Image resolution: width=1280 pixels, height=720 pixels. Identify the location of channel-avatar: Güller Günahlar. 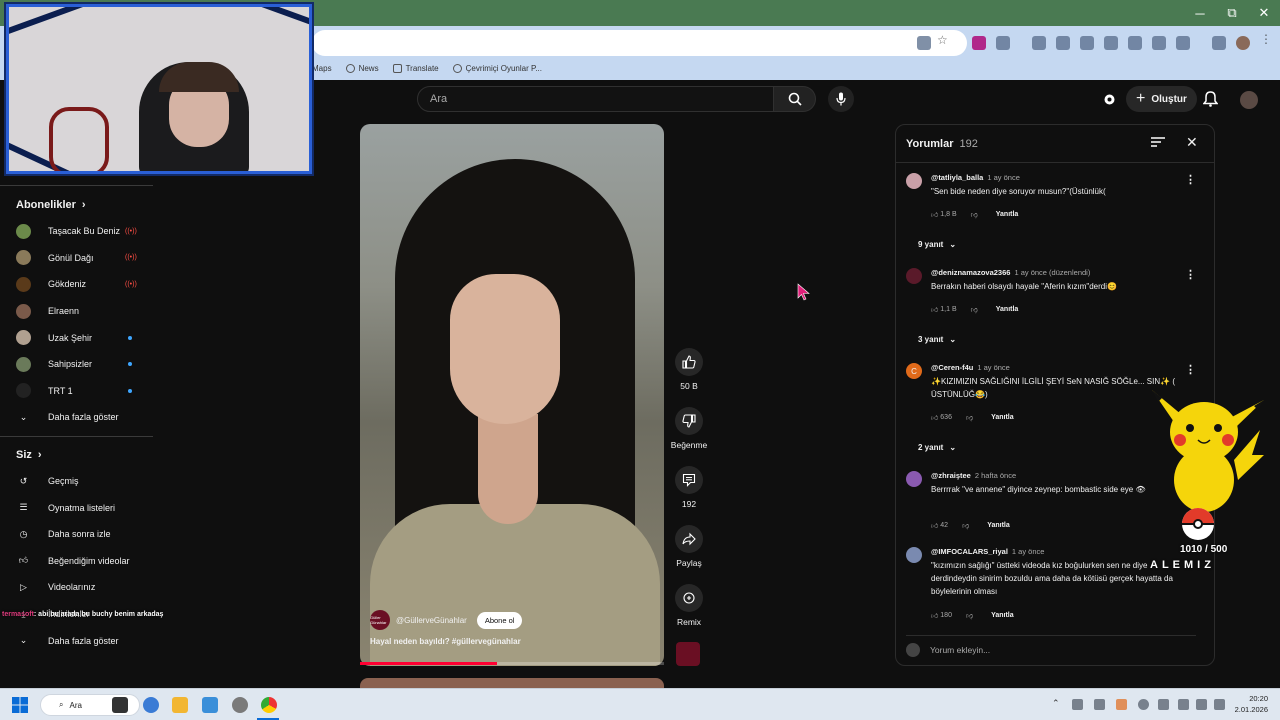
(380, 620).